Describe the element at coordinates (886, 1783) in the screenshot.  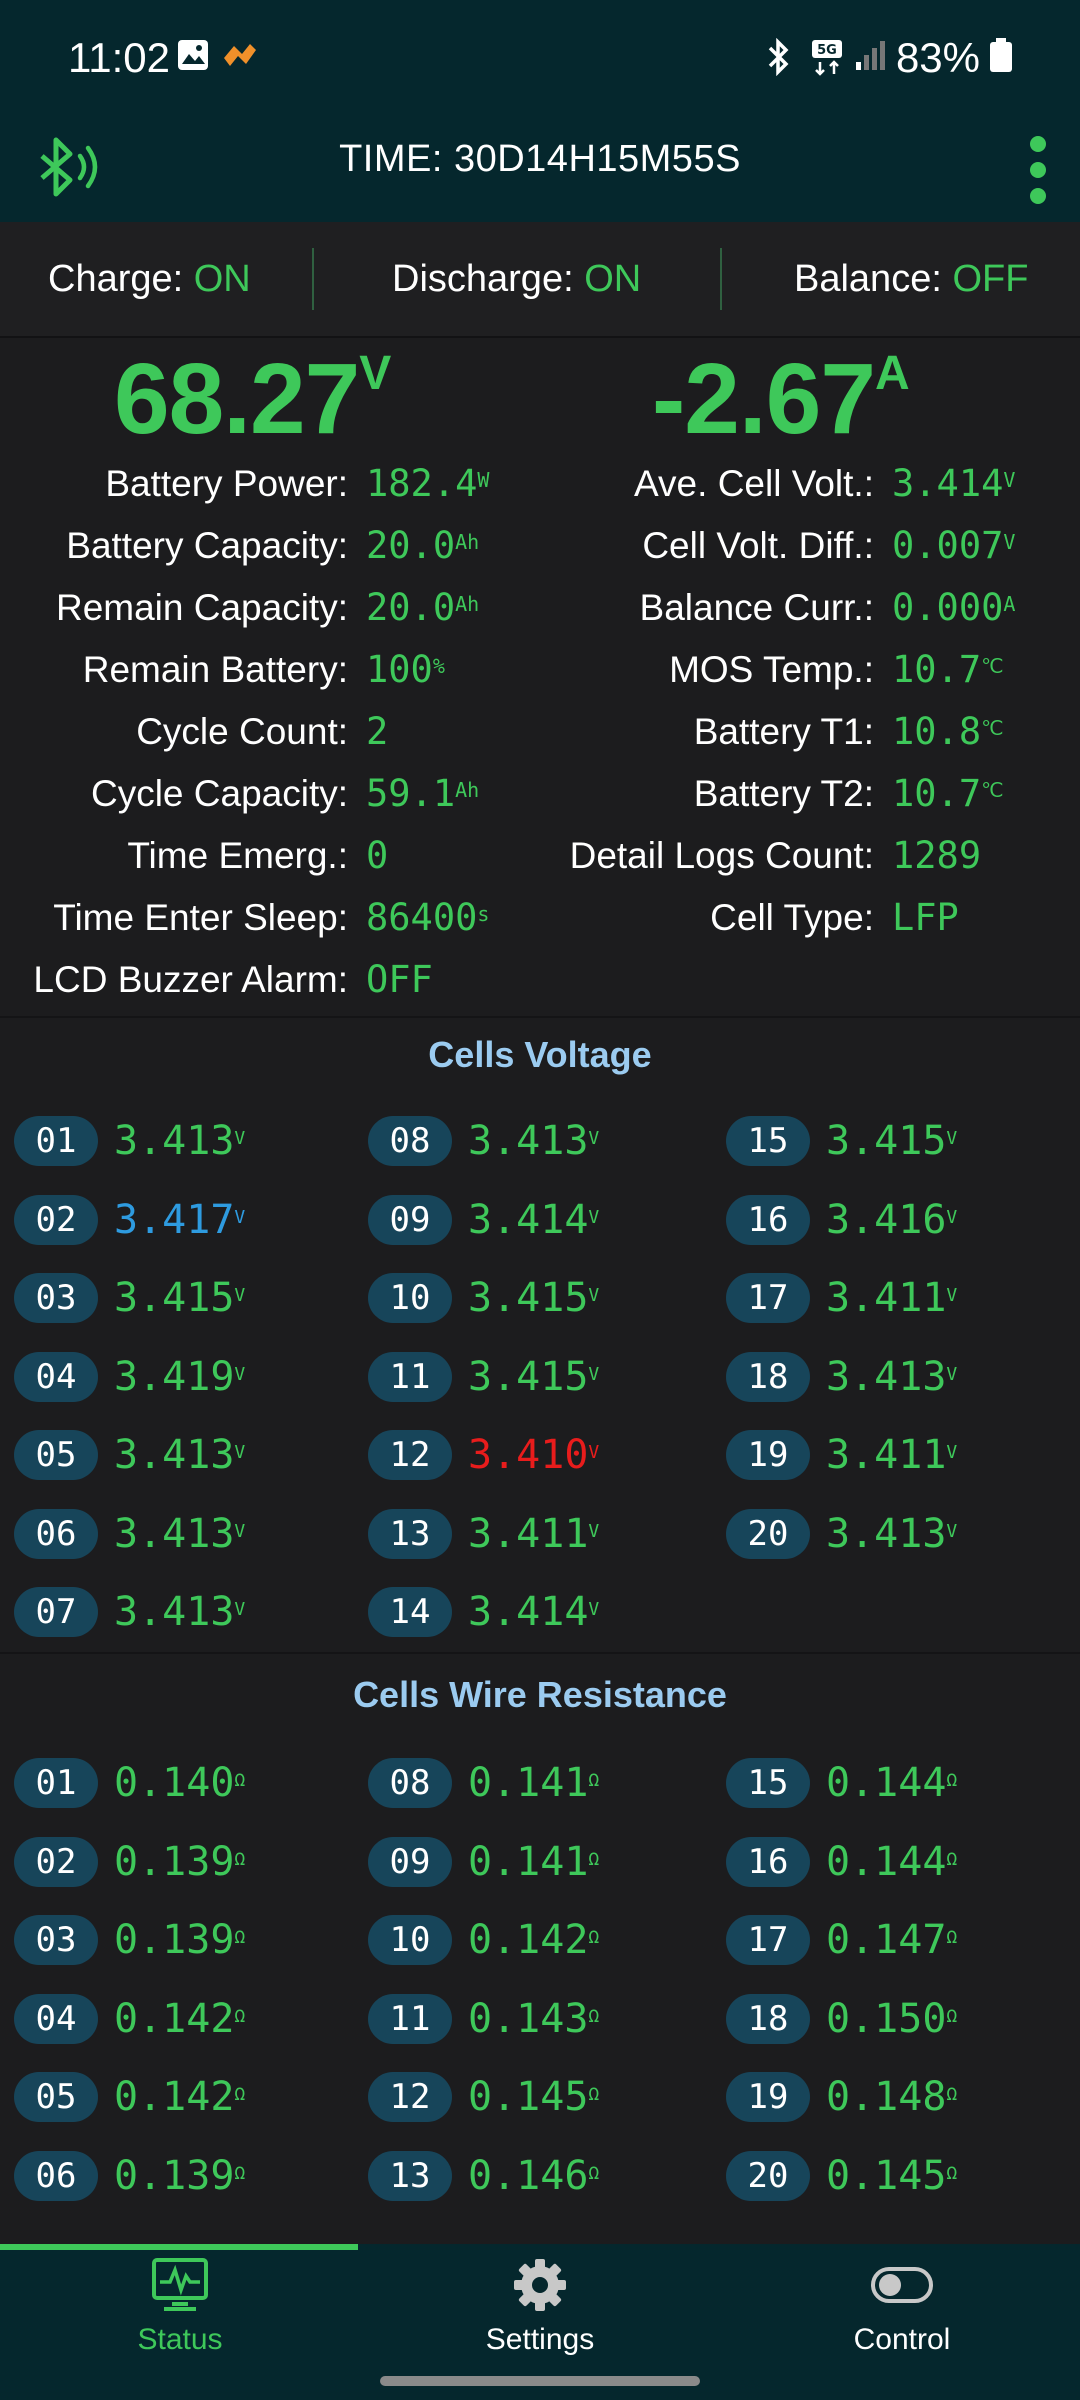
I see `cell-value-number: 0.144` at that location.